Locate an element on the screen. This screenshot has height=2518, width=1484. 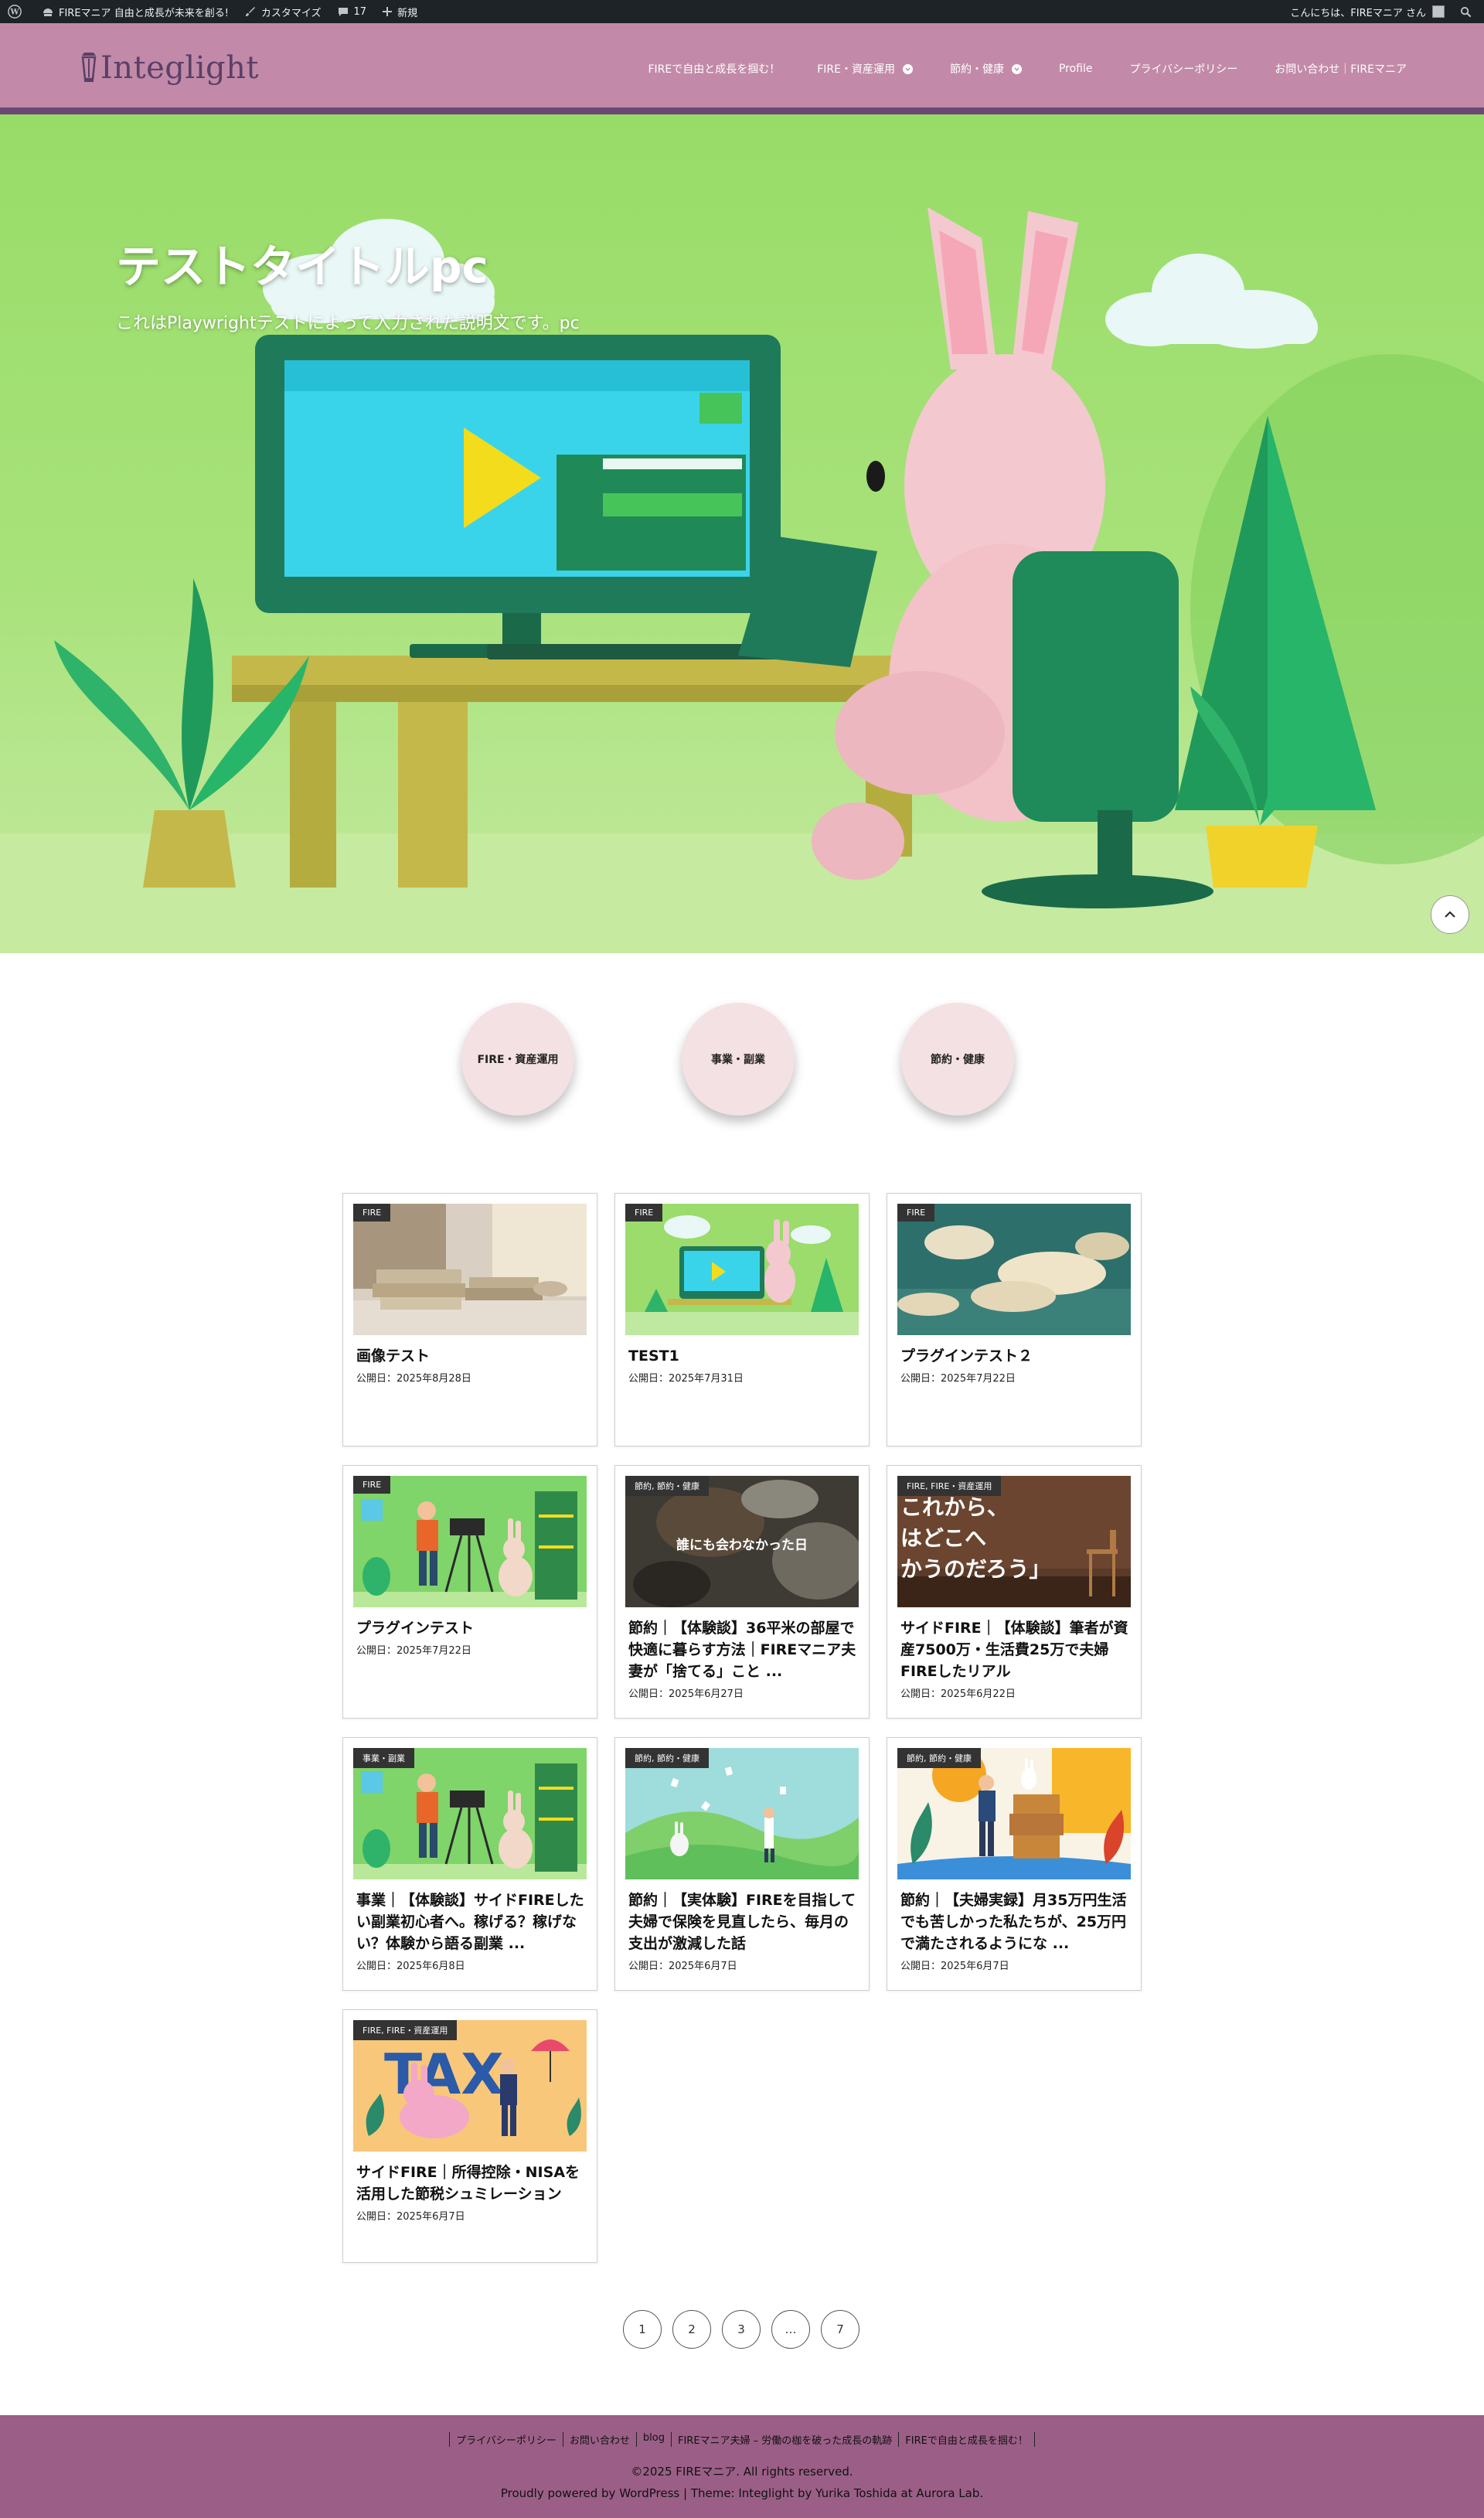
brush-icon is located at coordinates (250, 11).